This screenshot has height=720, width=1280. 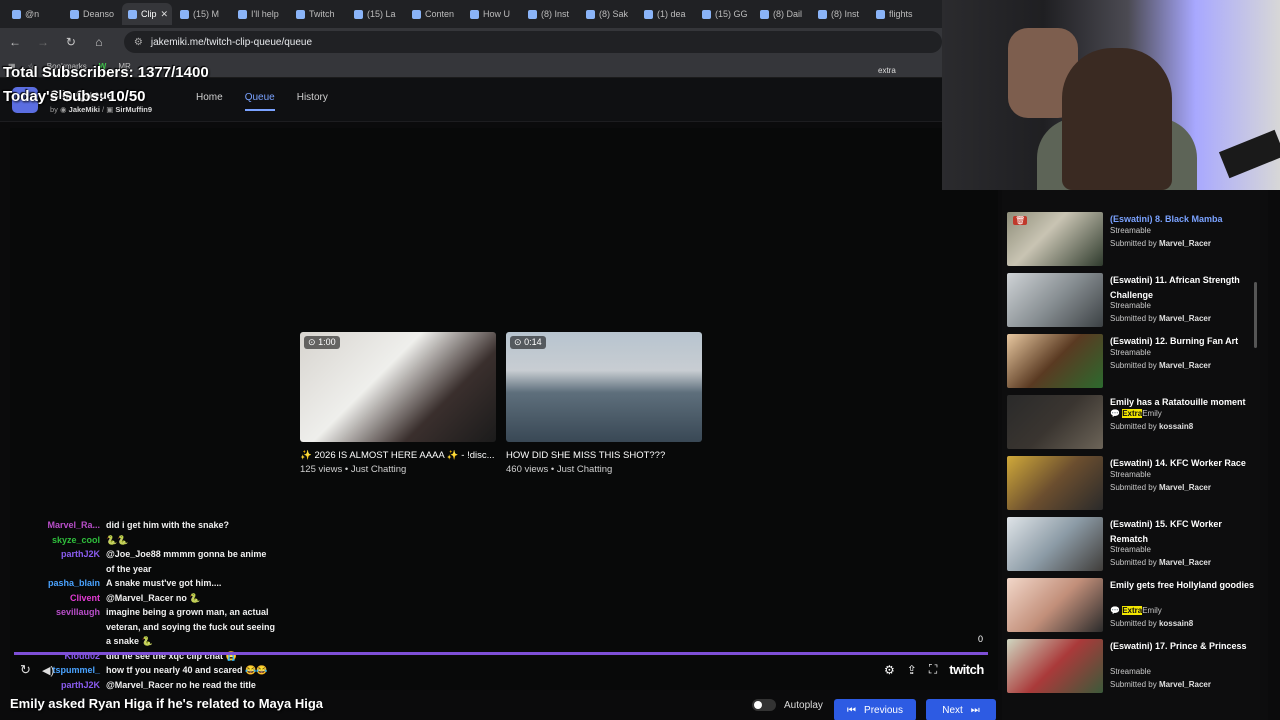 What do you see at coordinates (1255, 315) in the screenshot?
I see `queue-scrollbar` at bounding box center [1255, 315].